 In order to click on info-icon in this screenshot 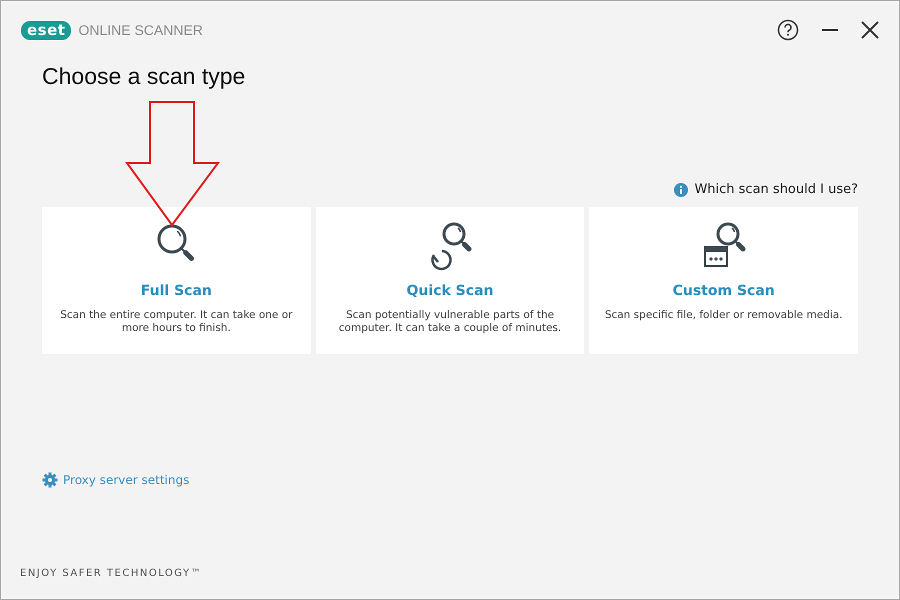, I will do `click(681, 189)`.